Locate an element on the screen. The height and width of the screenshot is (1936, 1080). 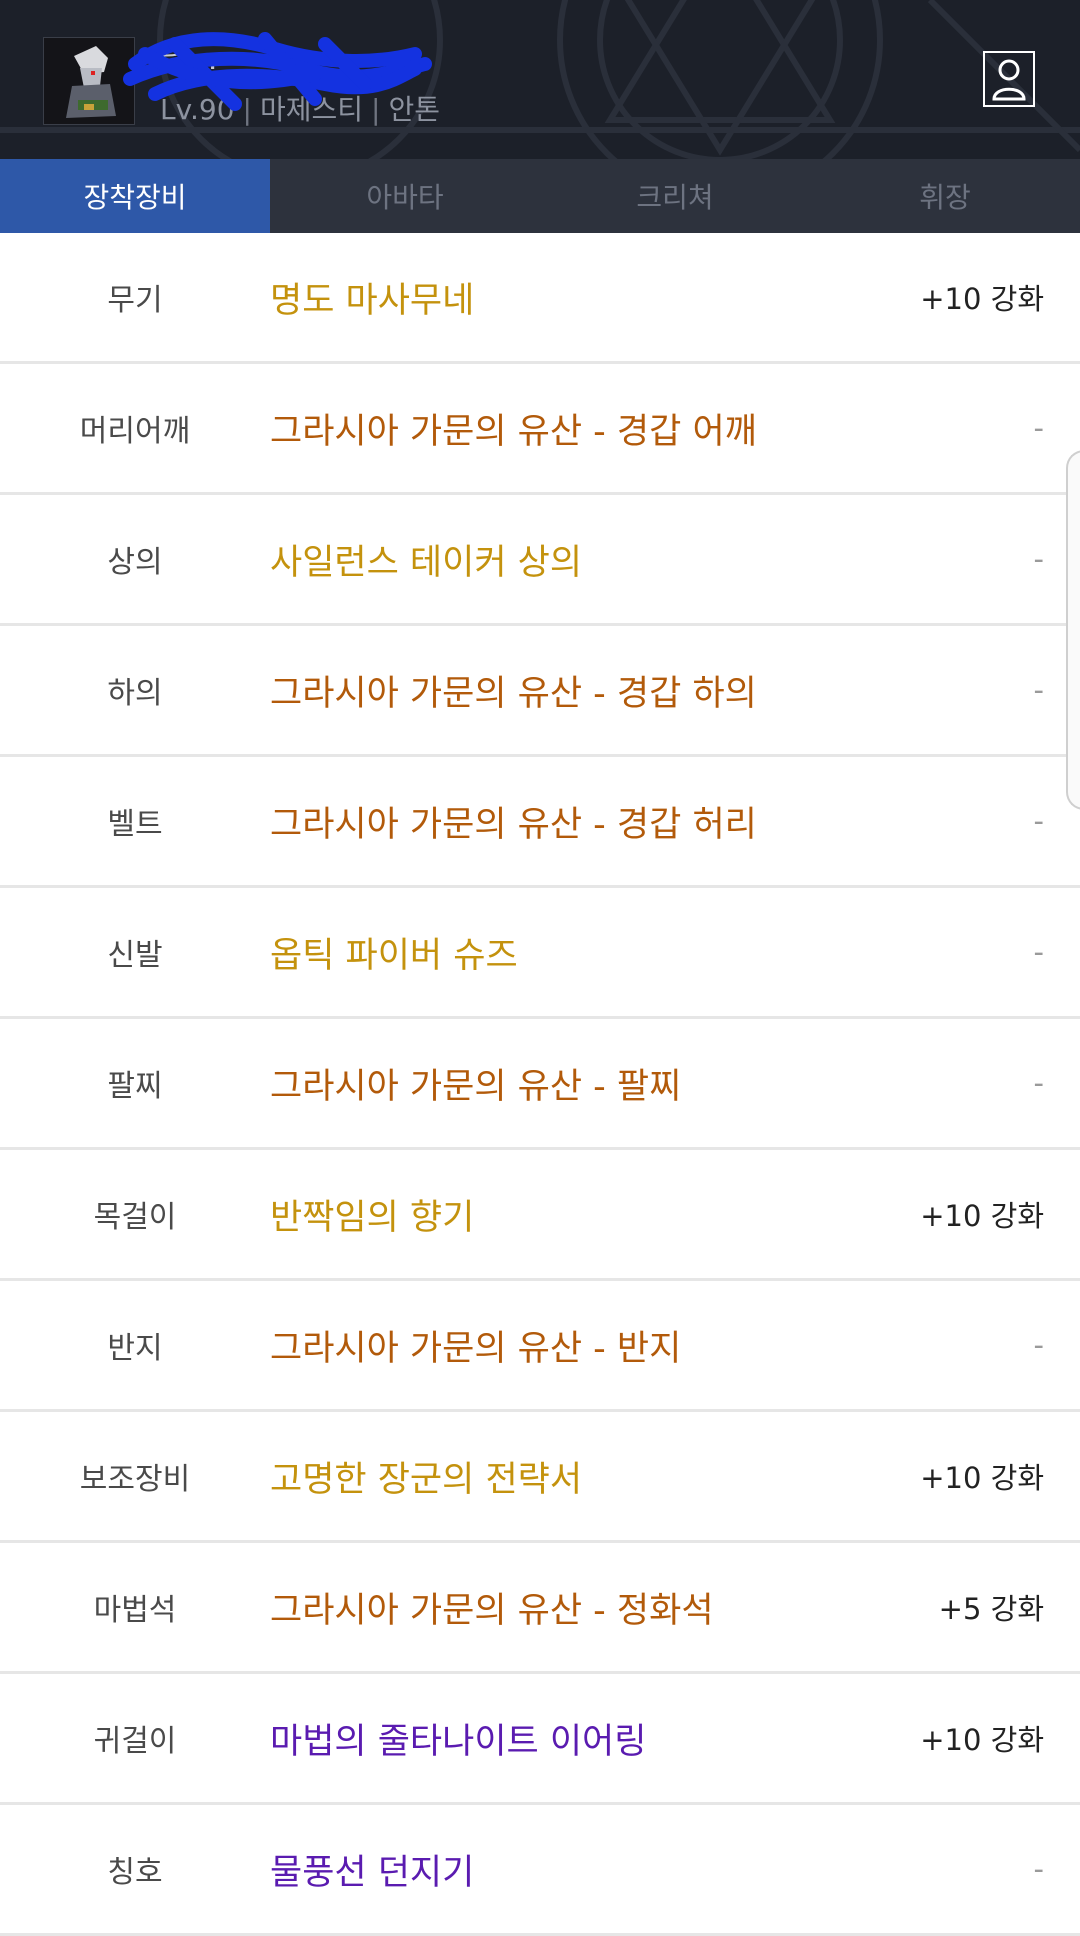
character-header: 닐… Lv.90 | 마제스티 | 안톤 is located at coordinates (540, 79).